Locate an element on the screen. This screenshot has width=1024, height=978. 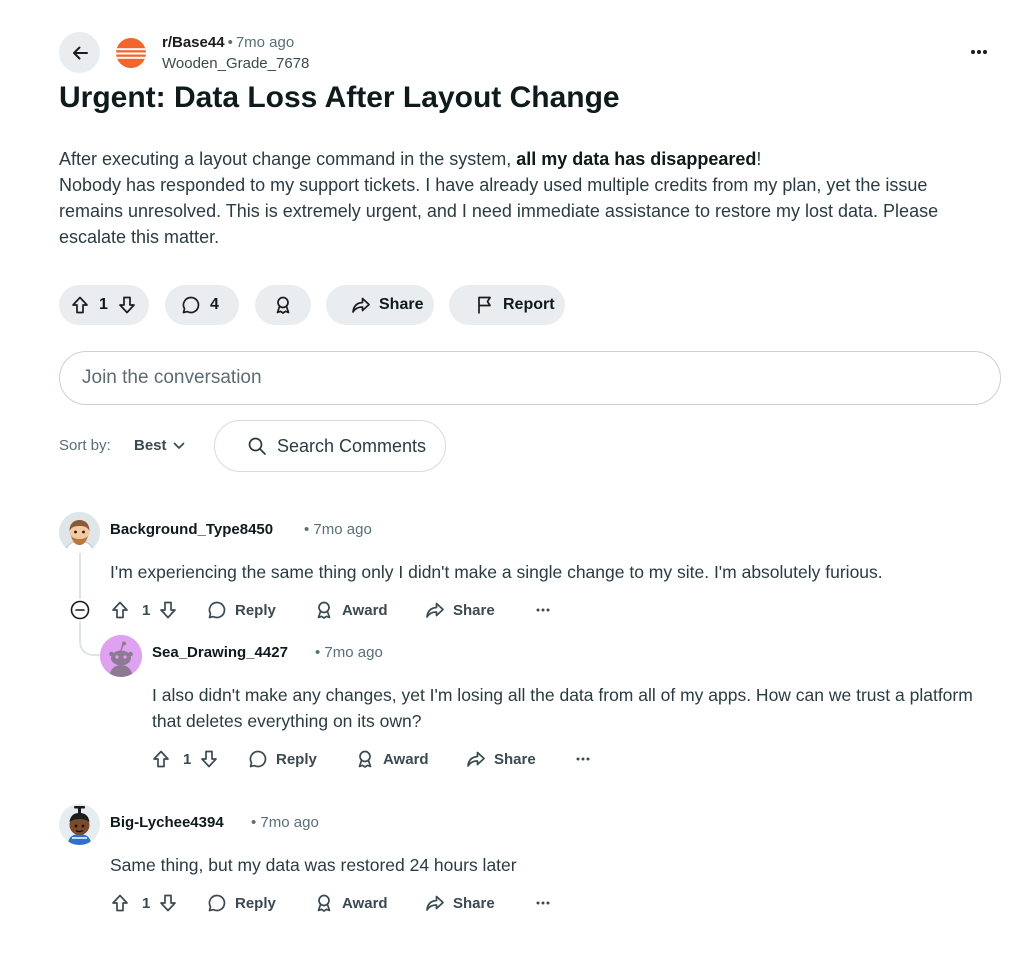
search-comments-label: Search Comments is located at coordinates (352, 445).